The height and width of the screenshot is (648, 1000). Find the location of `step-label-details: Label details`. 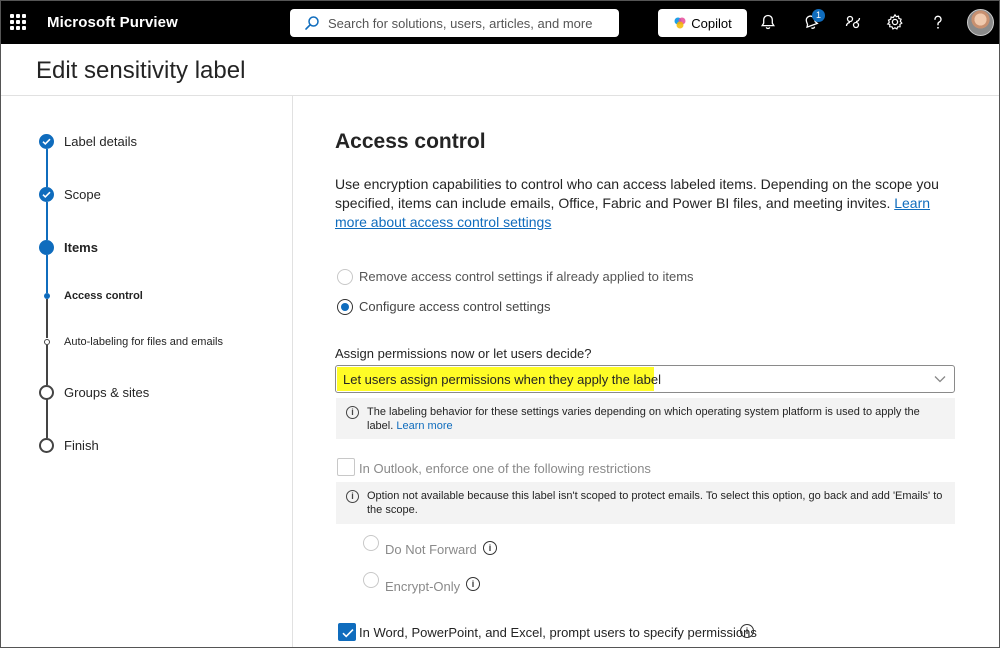

step-label-details: Label details is located at coordinates (100, 141).